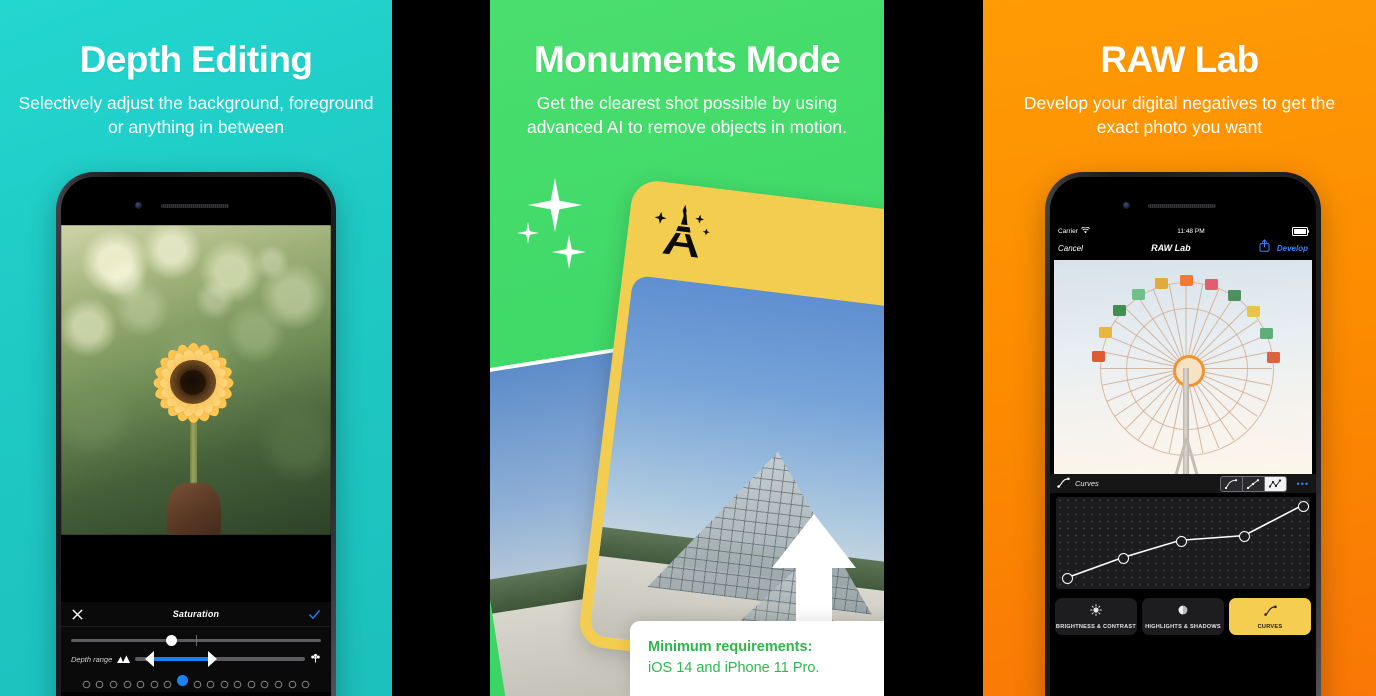 The width and height of the screenshot is (1376, 696). I want to click on photo-canvas-ferris, so click(1183, 367).